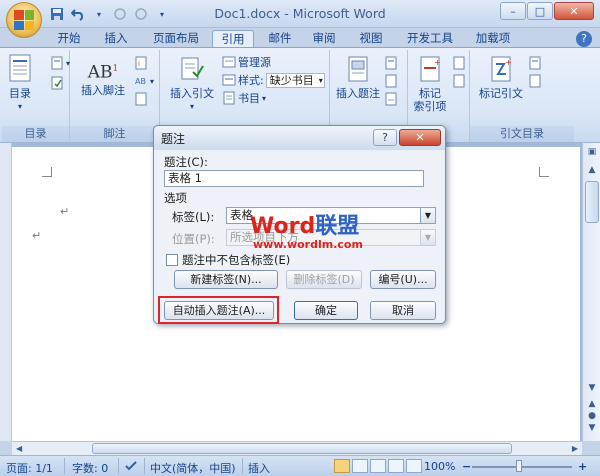  What do you see at coordinates (308, 244) in the screenshot?
I see `watermark-url: www.wordlm.com` at bounding box center [308, 244].